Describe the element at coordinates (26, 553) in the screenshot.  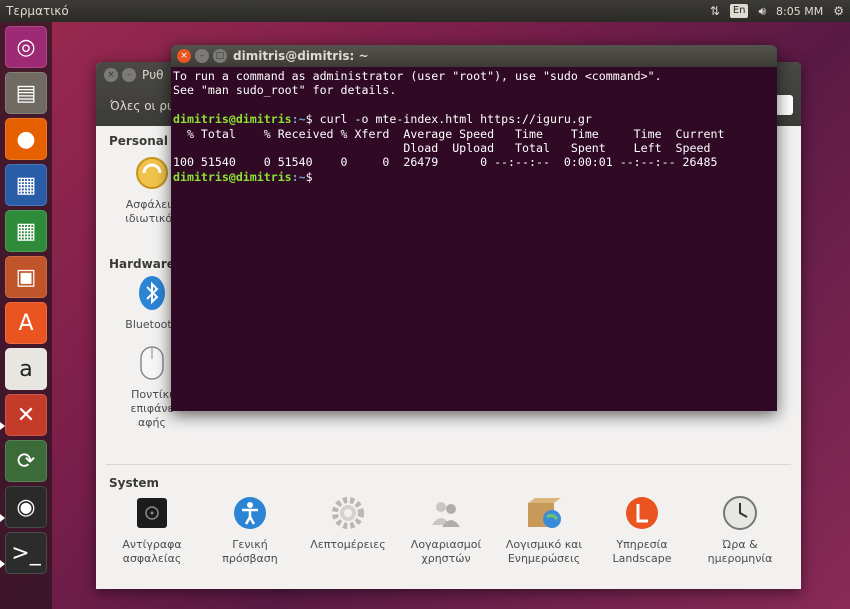
I see `terminal-icon: >_` at that location.